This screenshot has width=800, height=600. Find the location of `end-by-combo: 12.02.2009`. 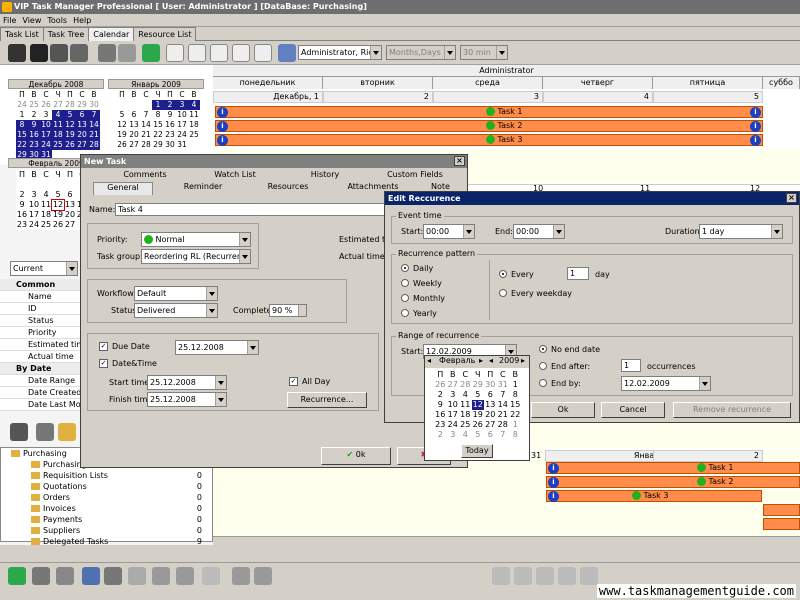

end-by-combo: 12.02.2009 is located at coordinates (666, 383).